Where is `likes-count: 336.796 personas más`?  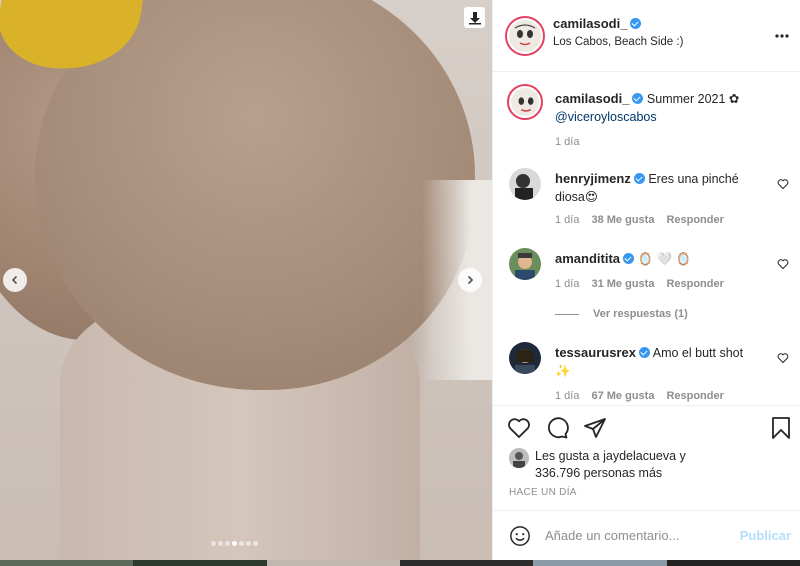
likes-count: 336.796 personas más is located at coordinates (598, 473).